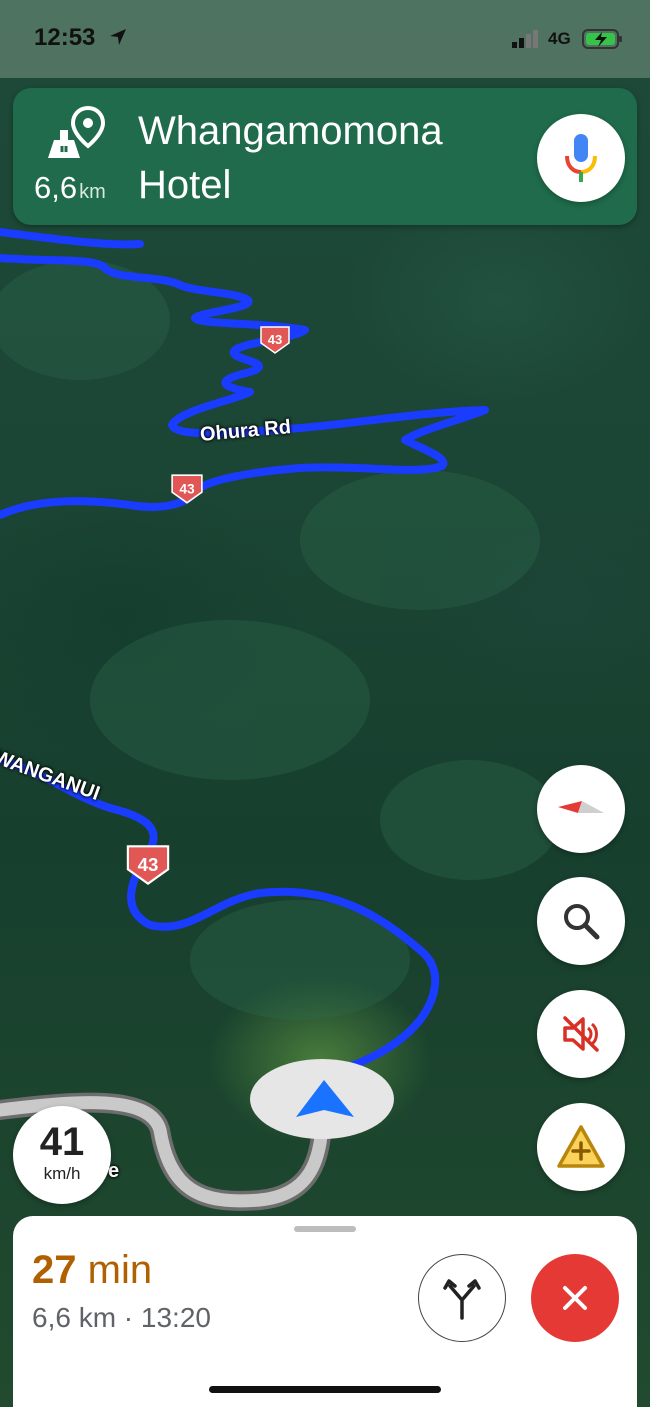 This screenshot has height=1407, width=650. What do you see at coordinates (290, 158) in the screenshot?
I see `destination-name: Whangamomona Hotel` at bounding box center [290, 158].